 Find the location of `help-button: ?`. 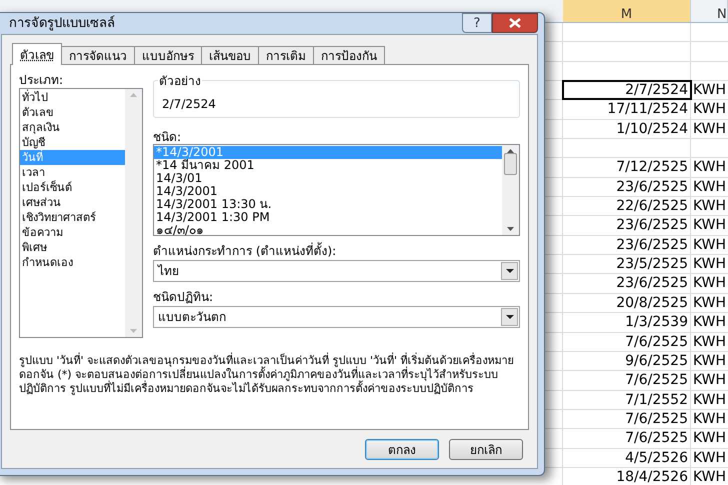

help-button: ? is located at coordinates (477, 23).